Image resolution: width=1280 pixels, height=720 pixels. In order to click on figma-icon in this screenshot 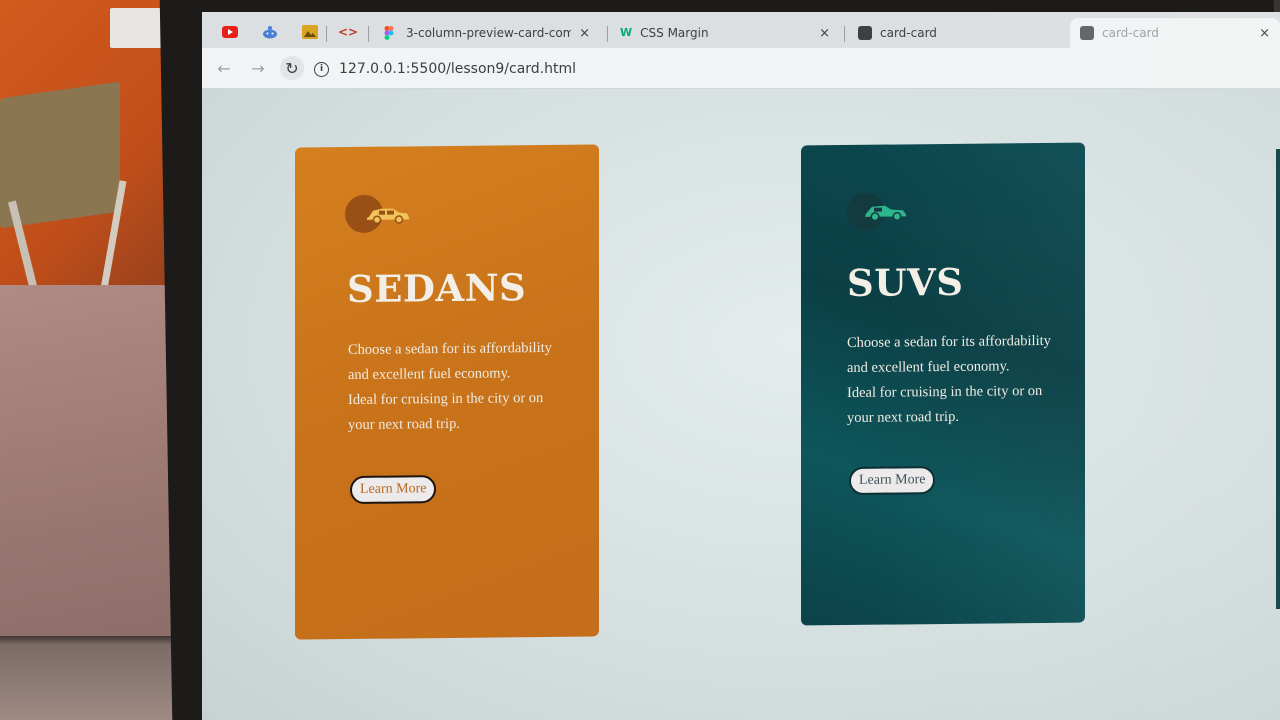, I will do `click(391, 33)`.